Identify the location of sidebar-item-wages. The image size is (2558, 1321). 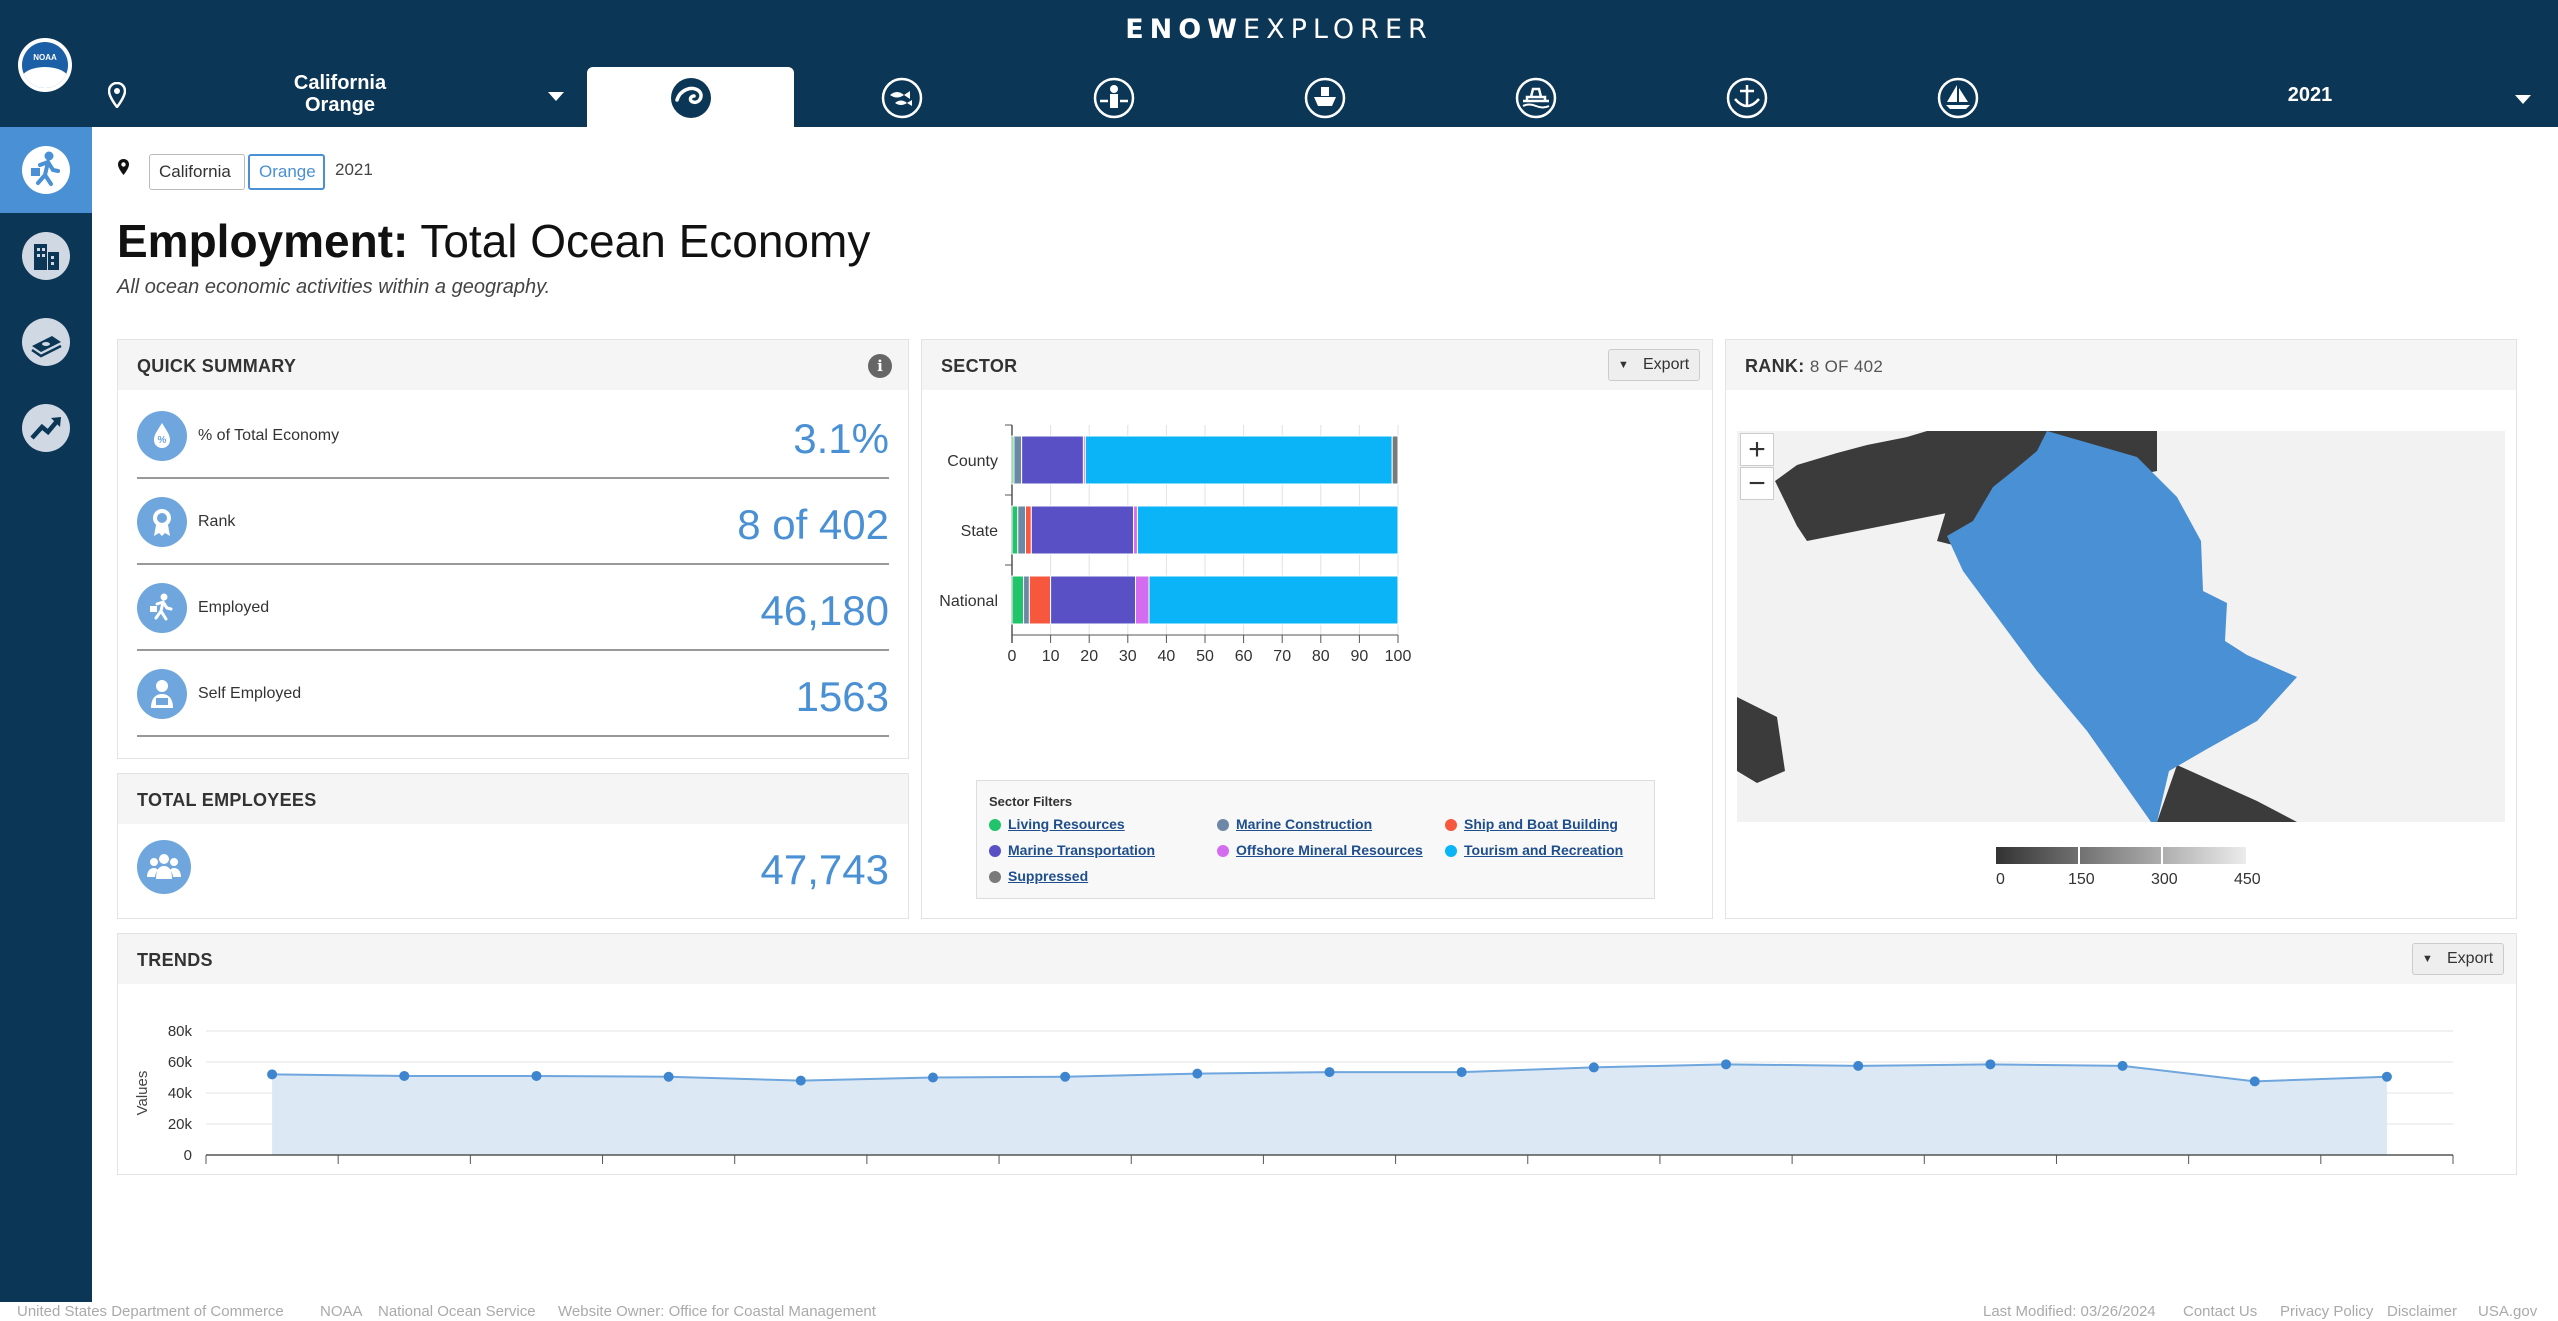
(46, 342).